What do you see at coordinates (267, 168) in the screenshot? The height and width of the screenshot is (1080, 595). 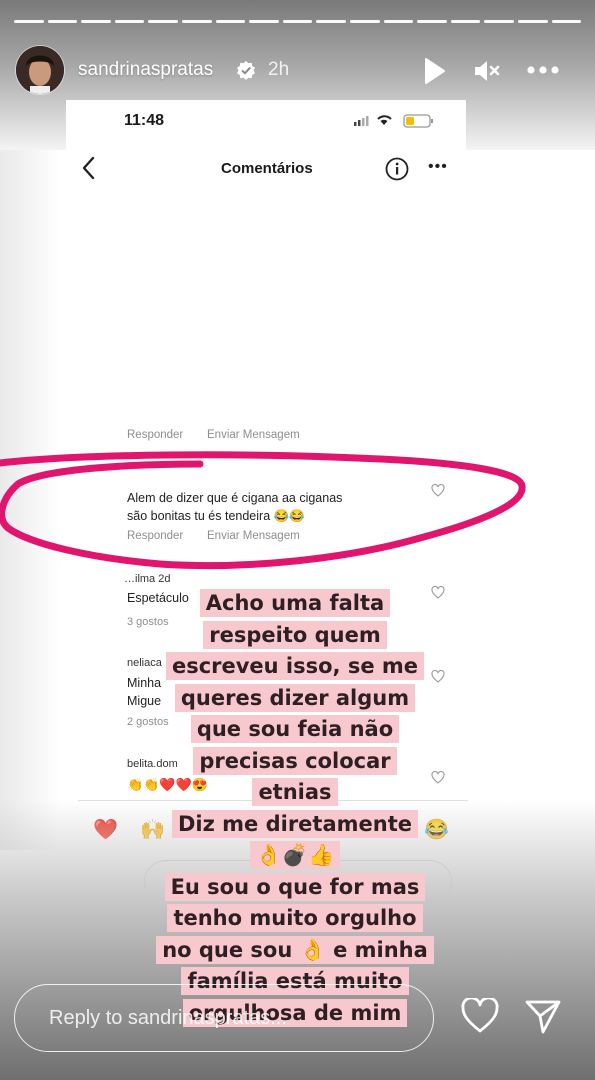 I see `page-title: Comentários` at bounding box center [267, 168].